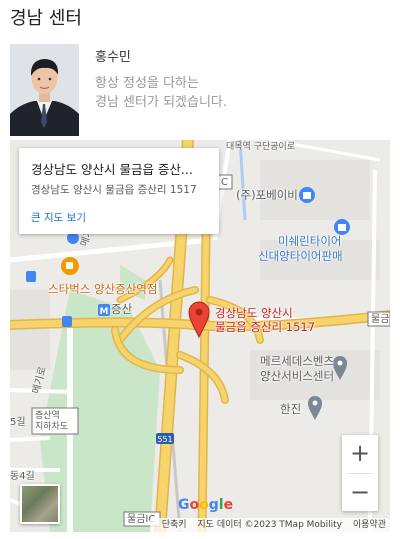  Describe the element at coordinates (265, 327) in the screenshot. I see `marker-label-line2: 물금읍 증산리 1517` at that location.